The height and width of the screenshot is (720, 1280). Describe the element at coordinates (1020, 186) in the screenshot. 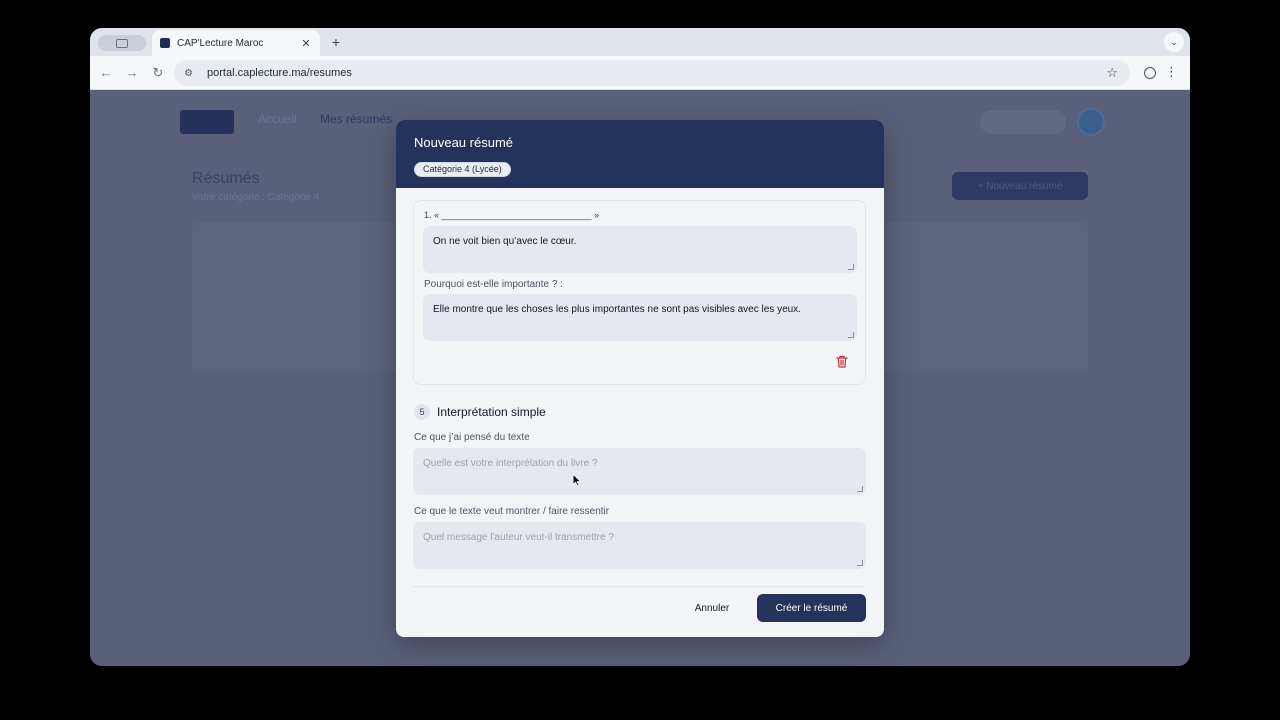

I see `new-summary-button-bg: + Nouveau résumé` at that location.